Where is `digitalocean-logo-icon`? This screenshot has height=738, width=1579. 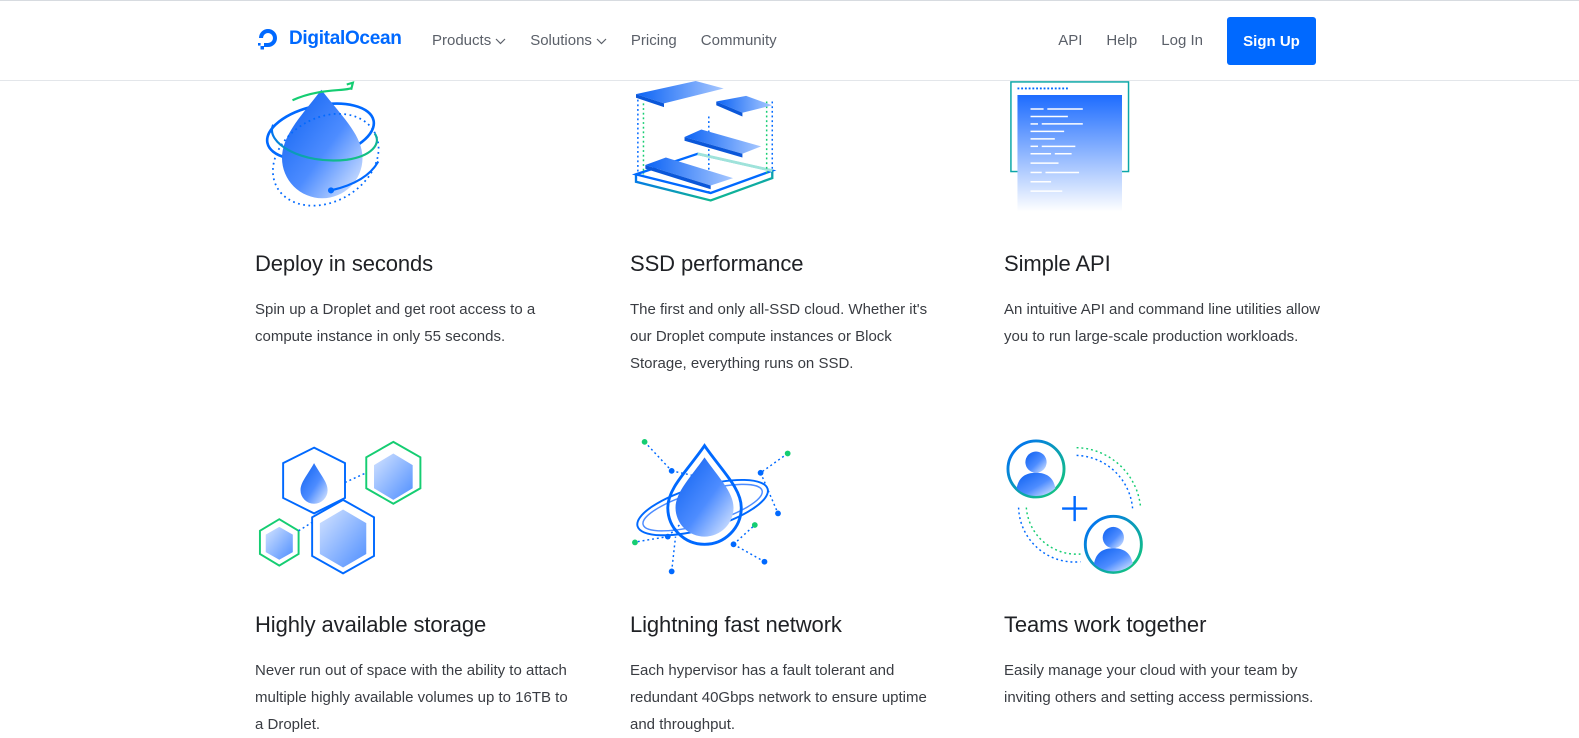
digitalocean-logo-icon is located at coordinates (267, 39).